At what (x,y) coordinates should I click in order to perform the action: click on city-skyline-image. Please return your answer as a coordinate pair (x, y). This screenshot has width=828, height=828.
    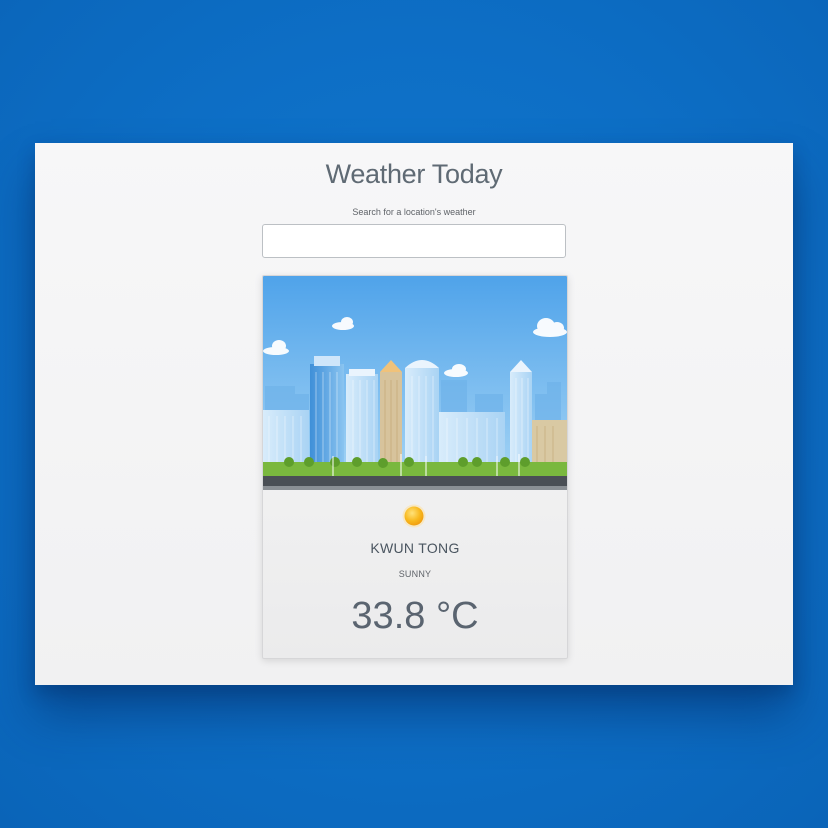
    Looking at the image, I should click on (415, 383).